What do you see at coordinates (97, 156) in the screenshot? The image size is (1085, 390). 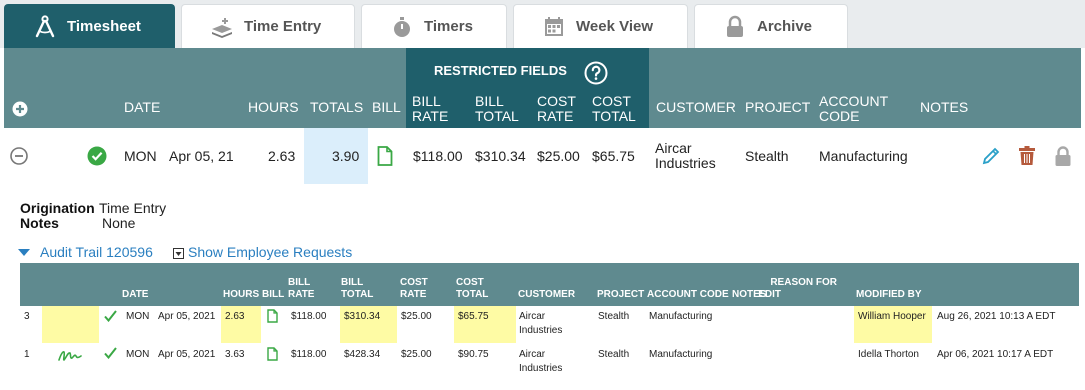 I see `approved-check-icon` at bounding box center [97, 156].